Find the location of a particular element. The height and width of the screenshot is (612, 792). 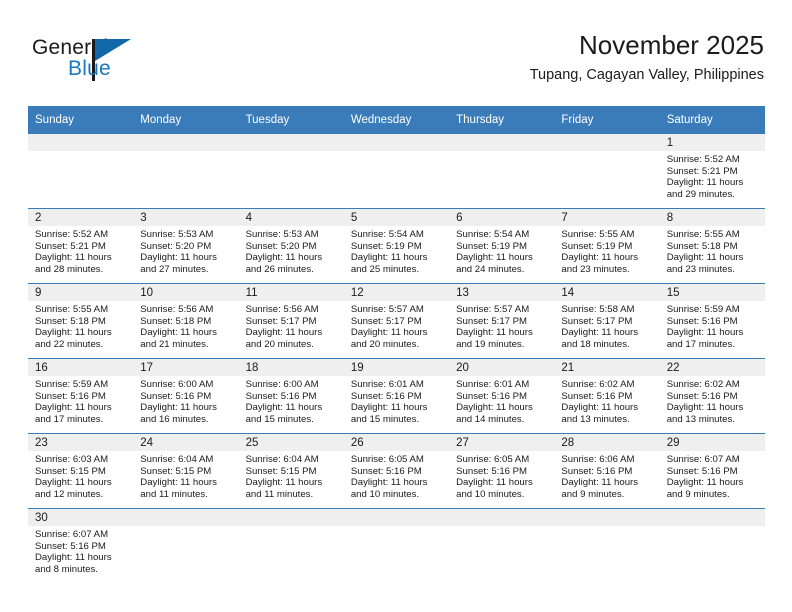

sunrise-text: Sunrise: 5:57 AM is located at coordinates (493, 309).